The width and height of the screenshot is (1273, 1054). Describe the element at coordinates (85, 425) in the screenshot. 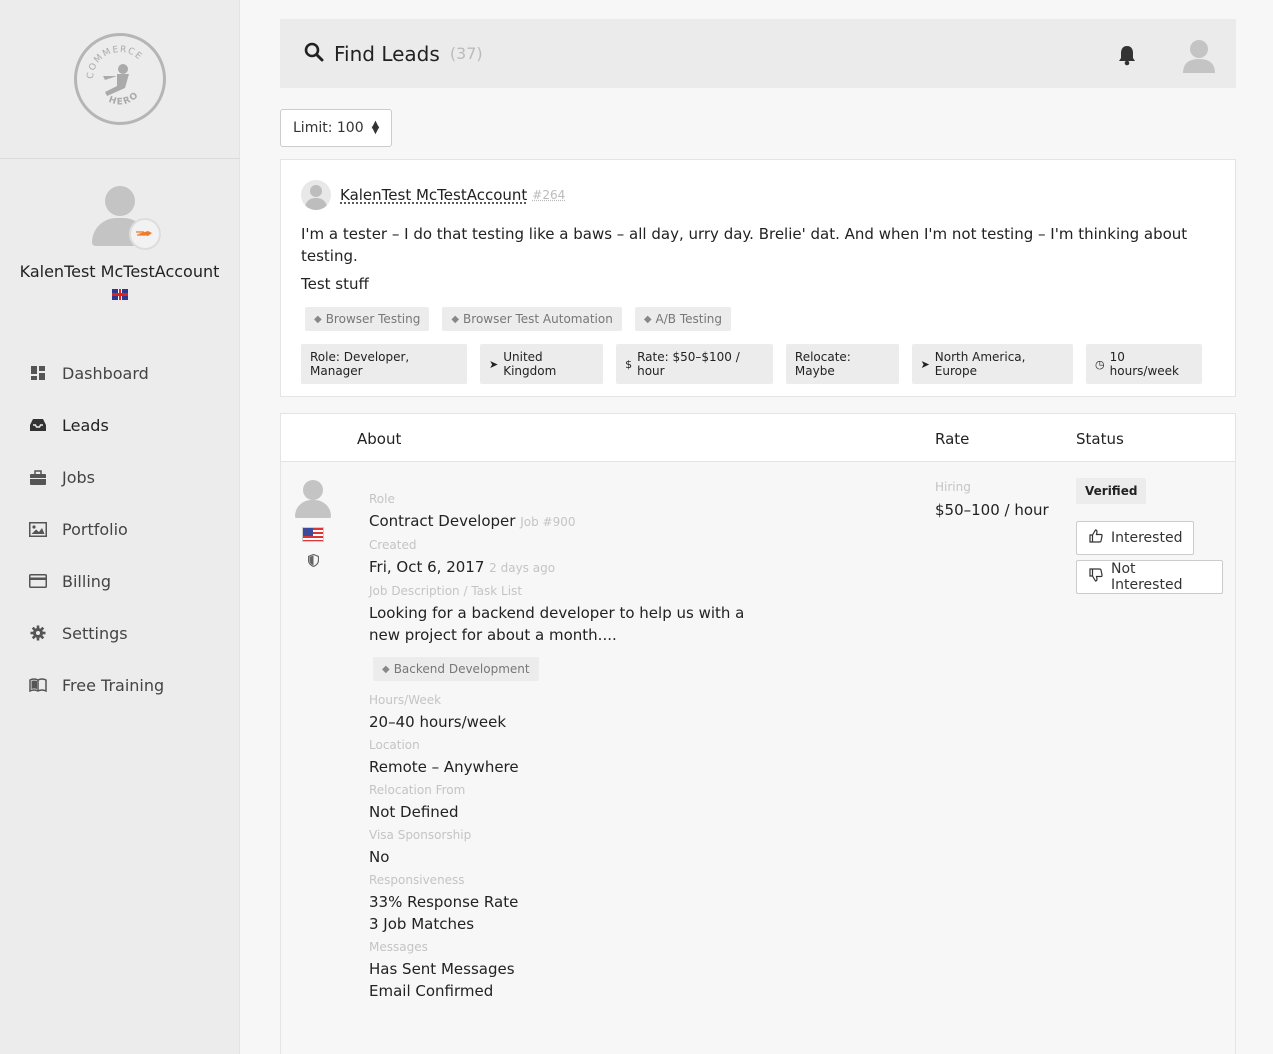

I see `sidebar-item-label: Leads` at that location.